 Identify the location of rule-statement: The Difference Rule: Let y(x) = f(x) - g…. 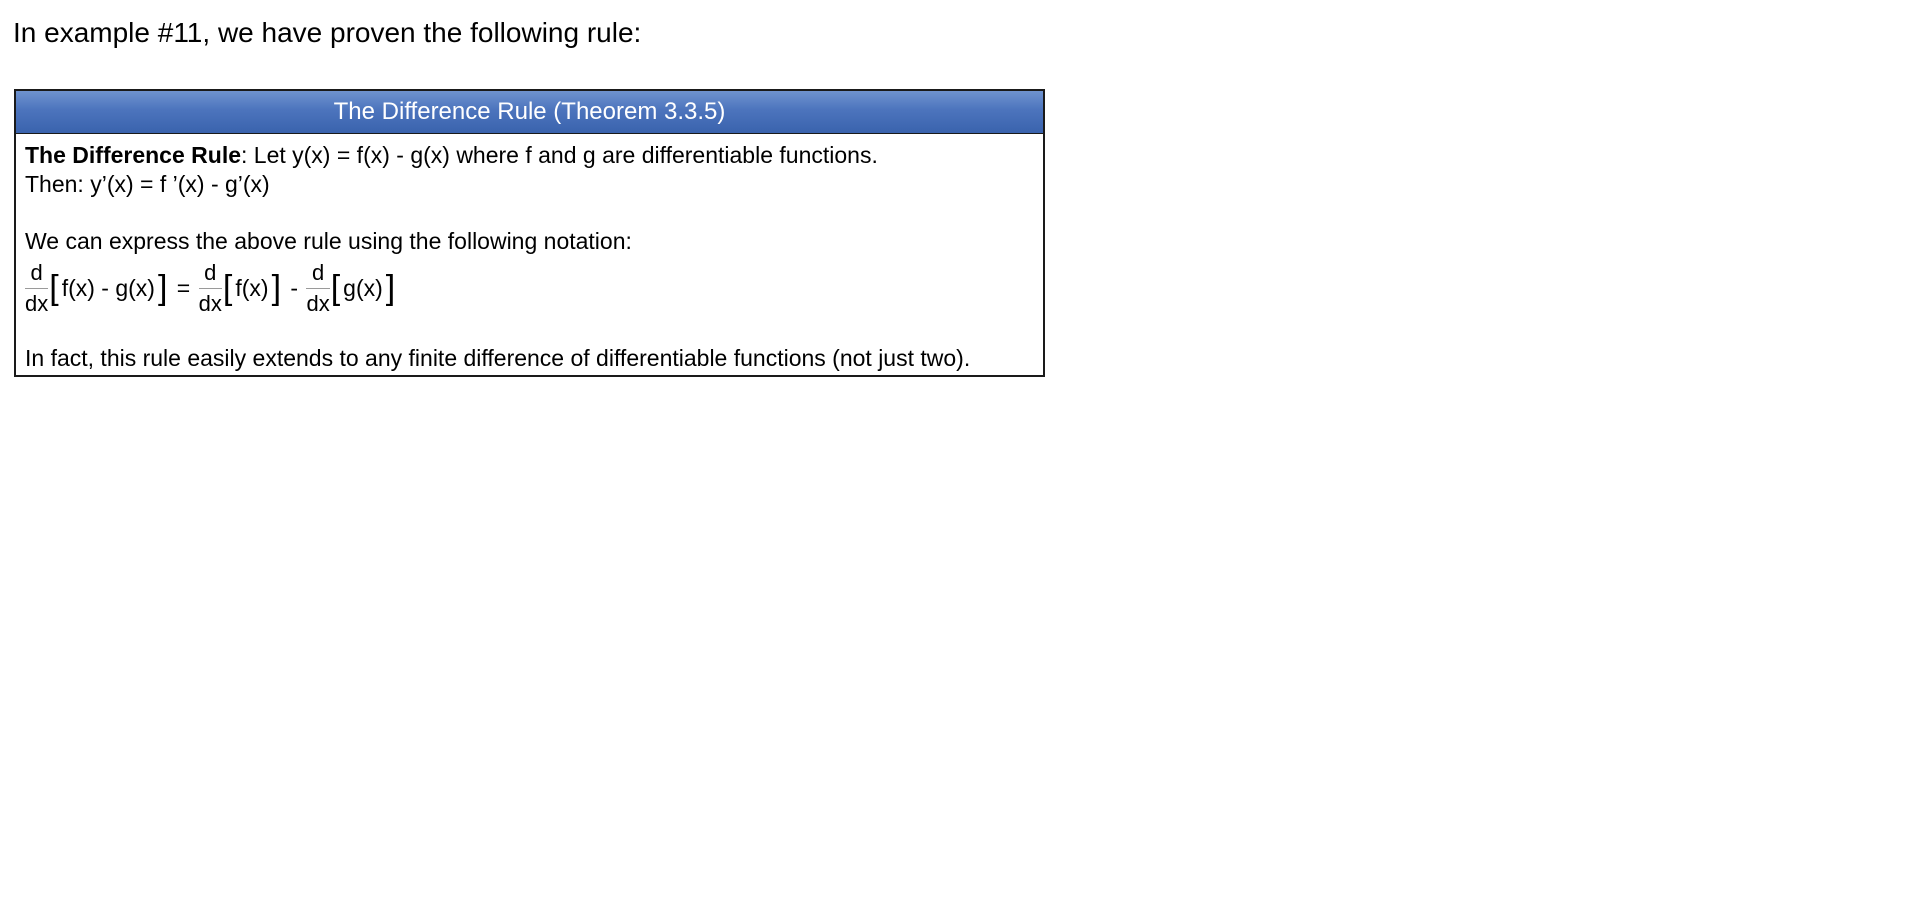
(529, 155).